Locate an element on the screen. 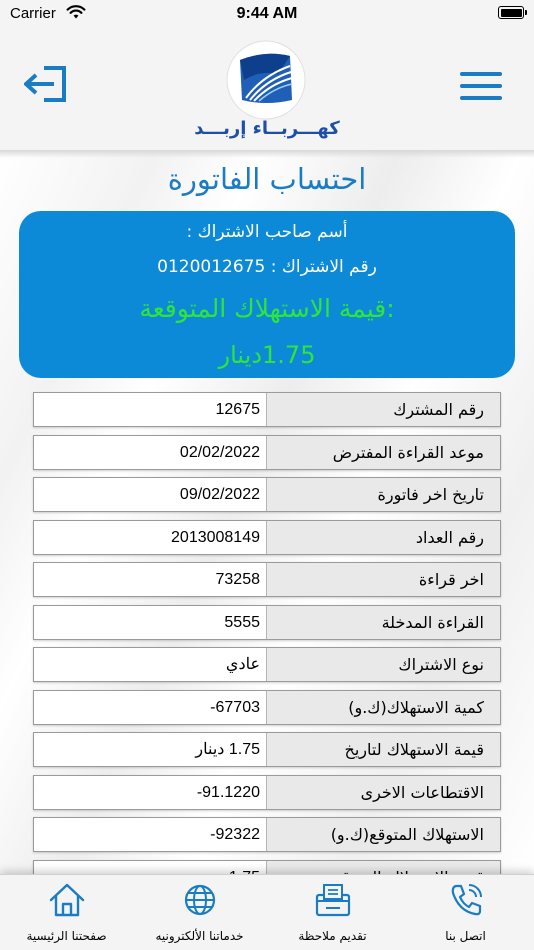 Image resolution: width=534 pixels, height=950 pixels. detail-row: عادي نوع الاشتراك is located at coordinates (267, 664).